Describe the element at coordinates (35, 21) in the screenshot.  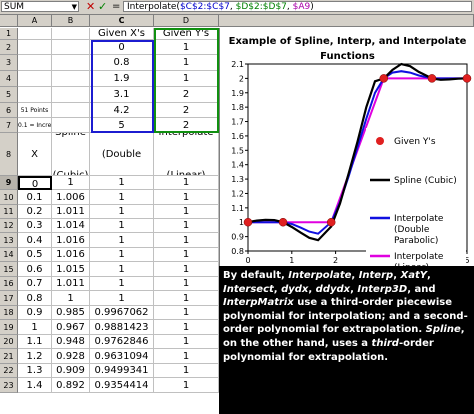
I see `column-header-a: A` at that location.